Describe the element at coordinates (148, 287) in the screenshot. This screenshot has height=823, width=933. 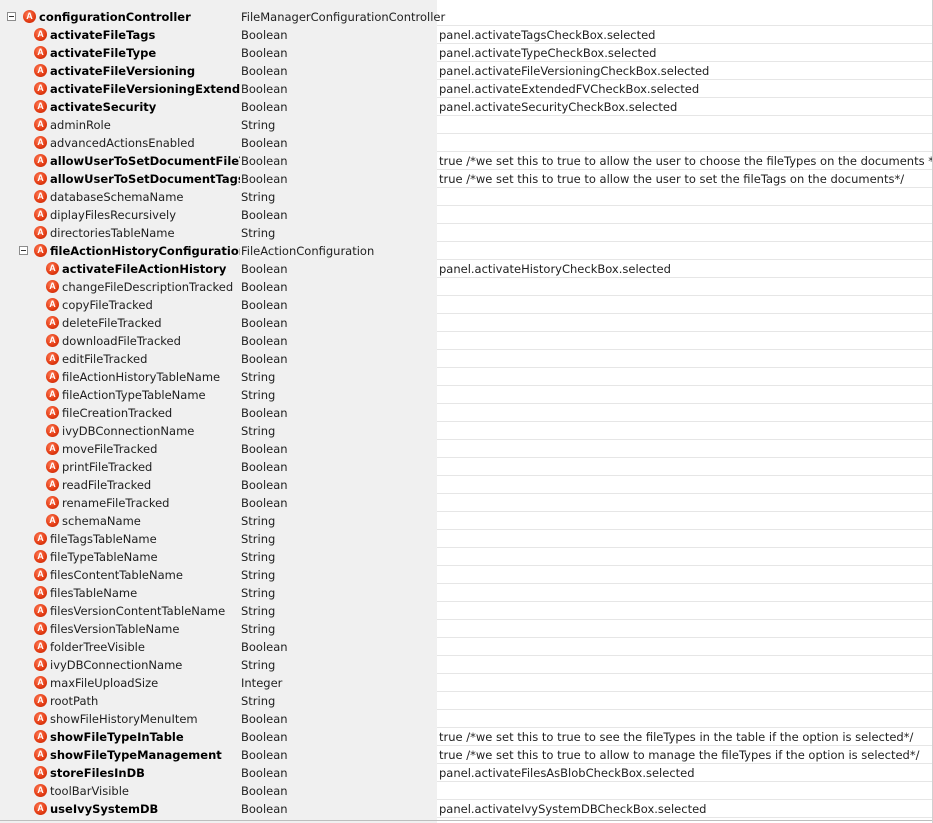
I see `attribute-name: changeFileDescriptionTracked` at that location.